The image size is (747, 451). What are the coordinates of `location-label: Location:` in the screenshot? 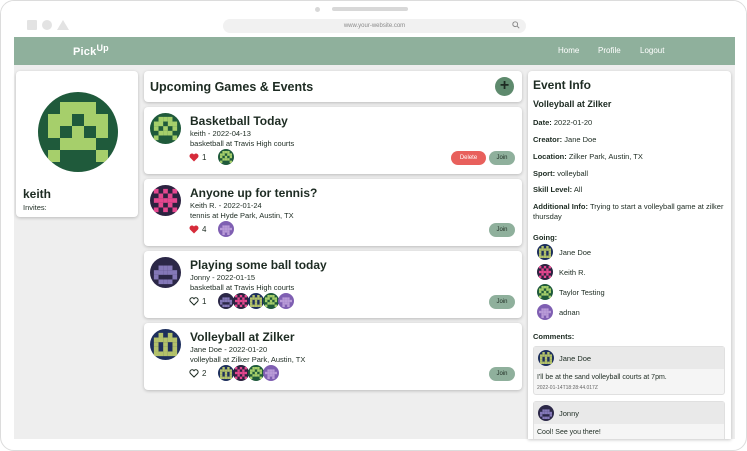 It's located at (550, 156).